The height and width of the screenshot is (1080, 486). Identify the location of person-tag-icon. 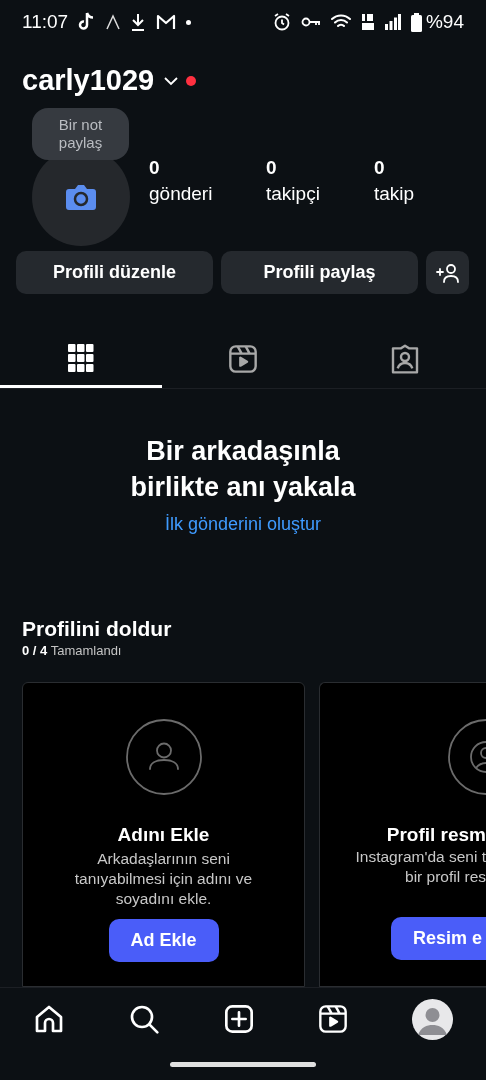
(405, 358).